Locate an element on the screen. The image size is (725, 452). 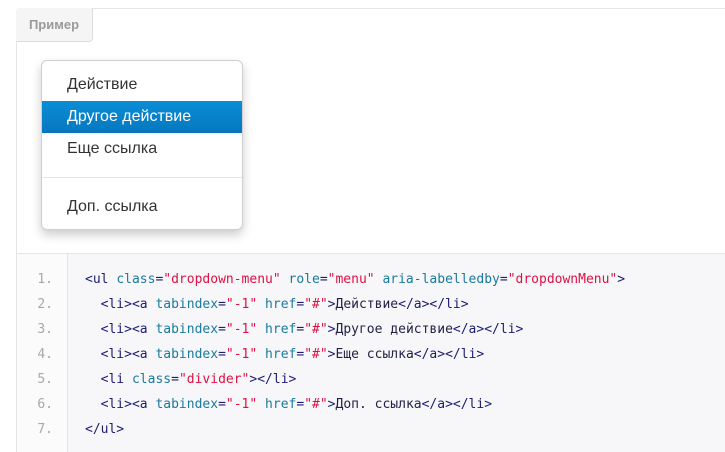
code-token-txt: Еще ссылка is located at coordinates (374, 354).